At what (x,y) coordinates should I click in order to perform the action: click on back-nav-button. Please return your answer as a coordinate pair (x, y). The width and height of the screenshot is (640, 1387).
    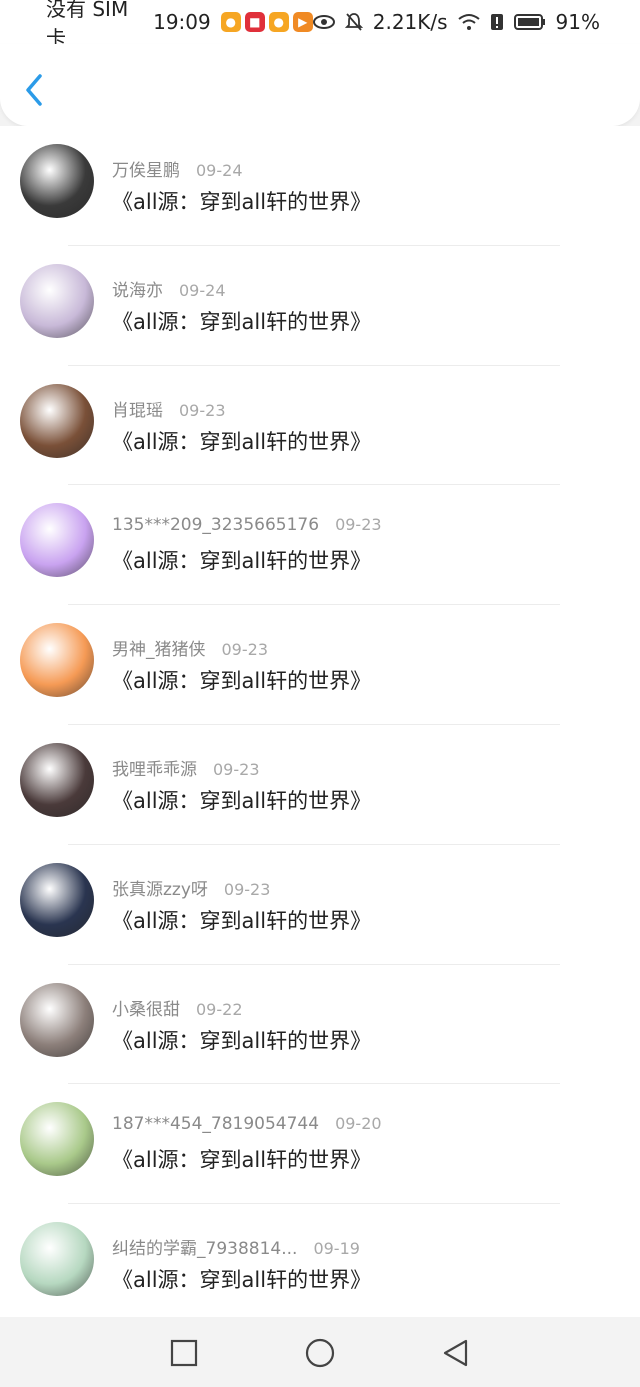
    Looking at the image, I should click on (456, 1353).